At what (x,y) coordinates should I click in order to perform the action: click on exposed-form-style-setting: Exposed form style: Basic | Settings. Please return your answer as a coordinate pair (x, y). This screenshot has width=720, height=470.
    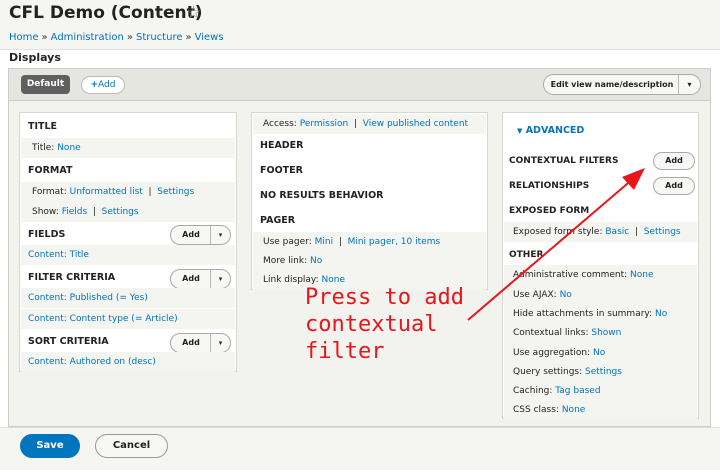
    Looking at the image, I should click on (600, 232).